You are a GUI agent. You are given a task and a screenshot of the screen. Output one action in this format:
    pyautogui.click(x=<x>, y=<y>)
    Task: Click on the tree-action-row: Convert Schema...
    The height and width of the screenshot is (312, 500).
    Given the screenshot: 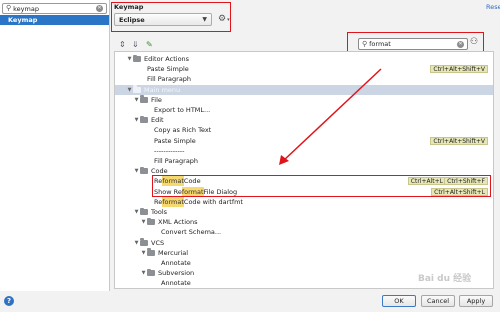 What is the action you would take?
    pyautogui.click(x=304, y=232)
    